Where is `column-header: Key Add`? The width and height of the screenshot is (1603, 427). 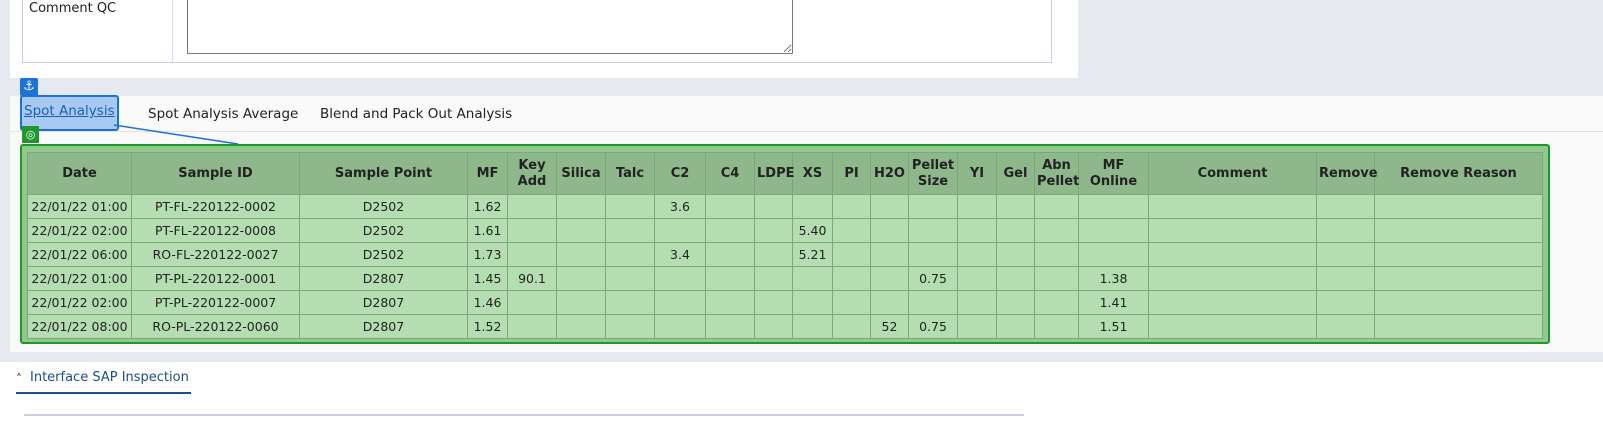 column-header: Key Add is located at coordinates (532, 173).